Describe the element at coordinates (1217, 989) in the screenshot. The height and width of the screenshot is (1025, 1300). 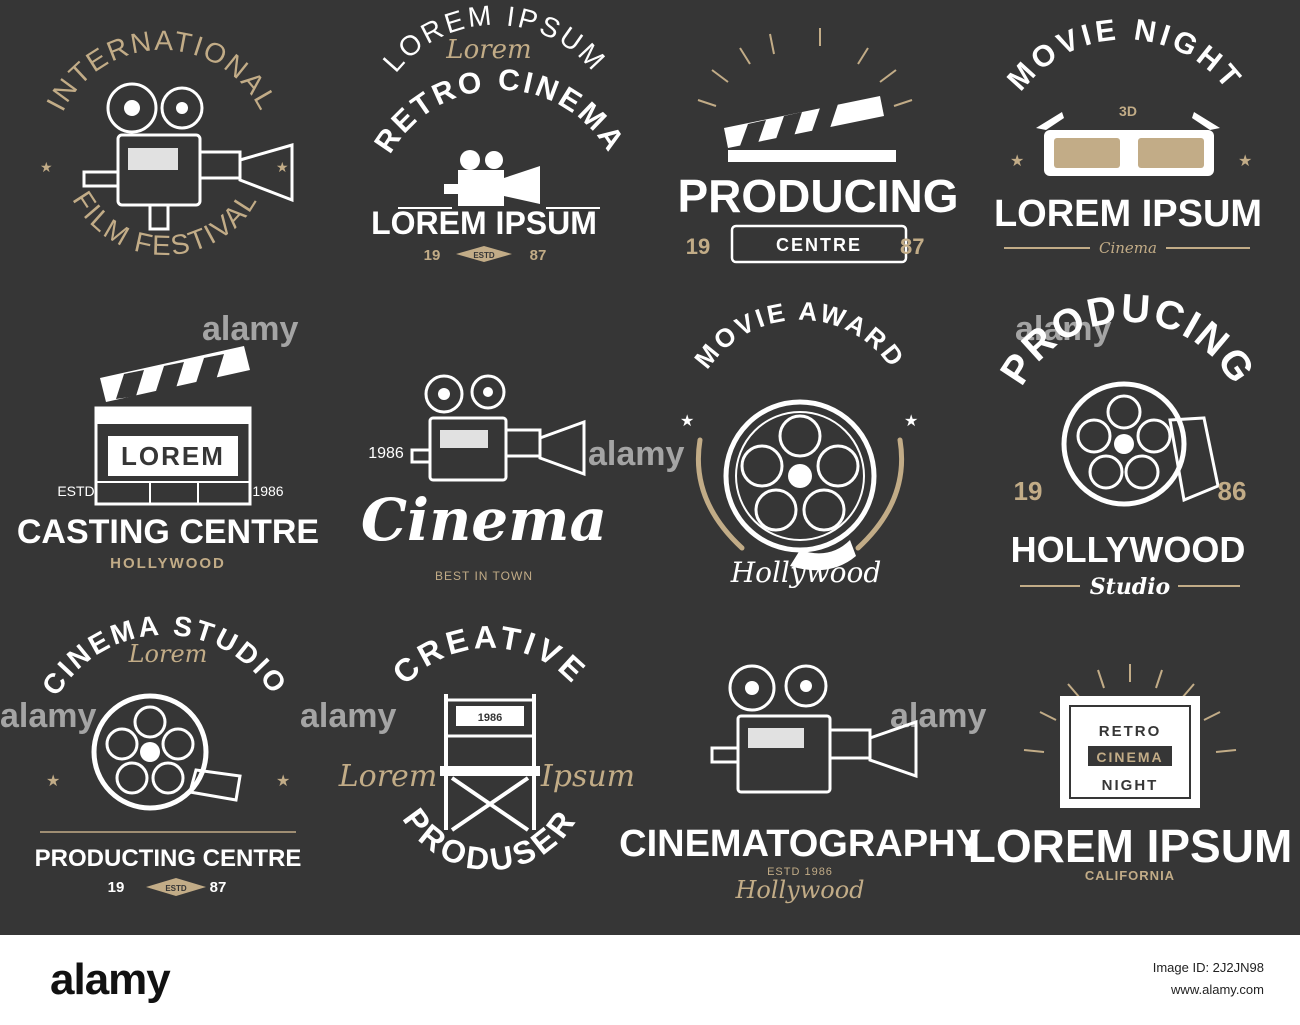
I see `footer-url: www.alamy.com` at that location.